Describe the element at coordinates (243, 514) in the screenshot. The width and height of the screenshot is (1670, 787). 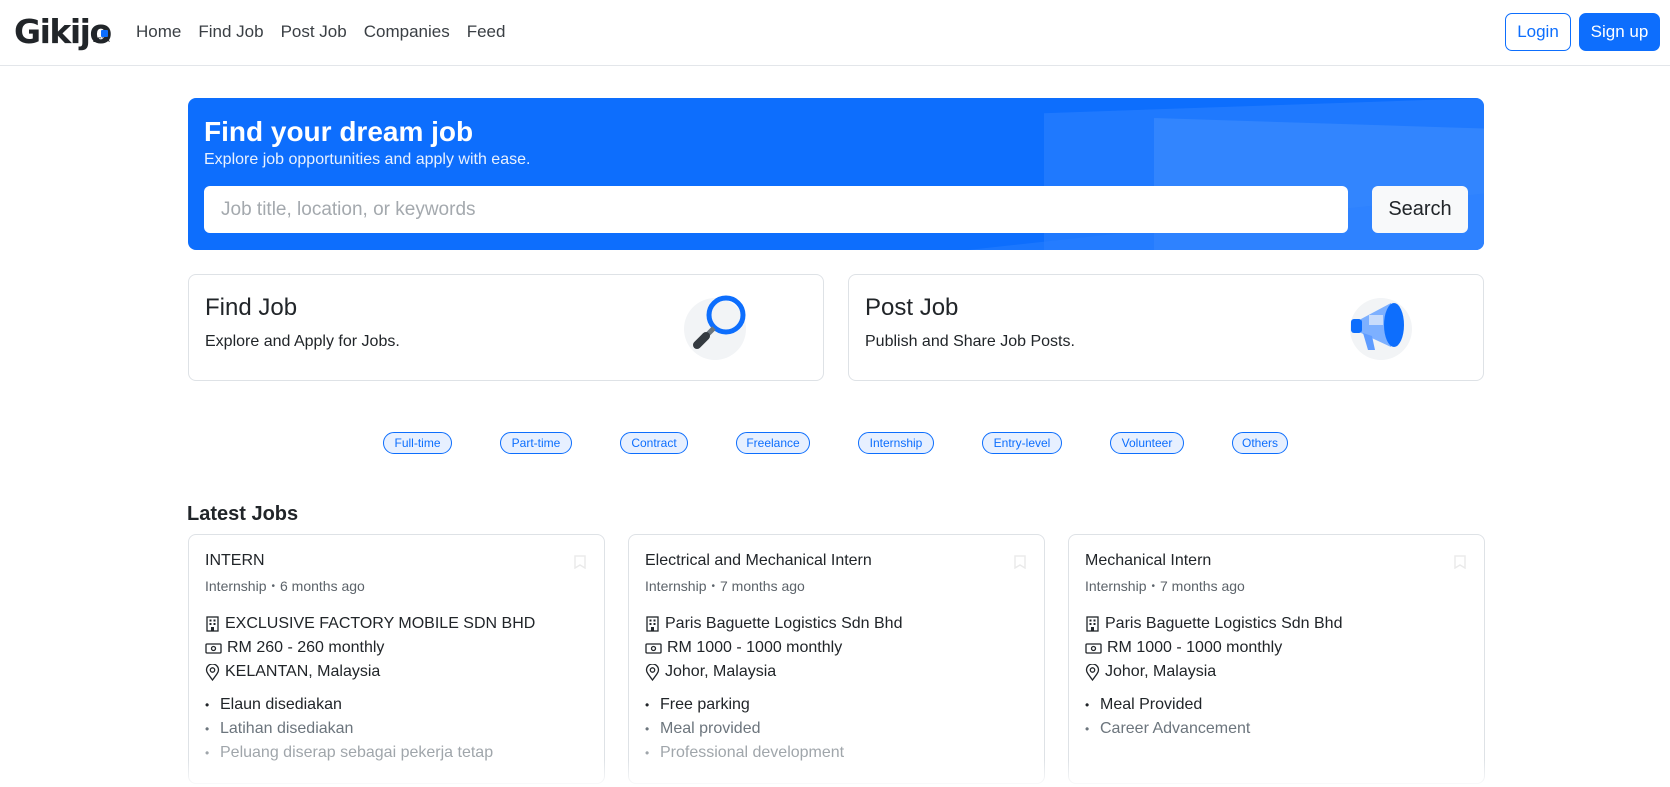
I see `latest-jobs-heading: Latest Jobs` at that location.